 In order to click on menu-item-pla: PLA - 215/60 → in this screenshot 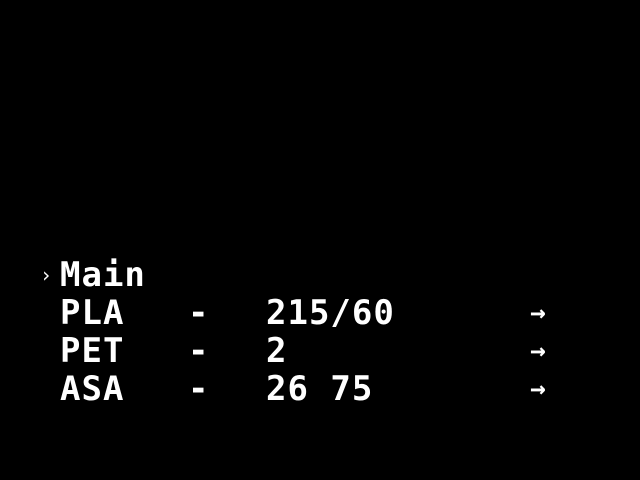, I will do `click(320, 313)`.